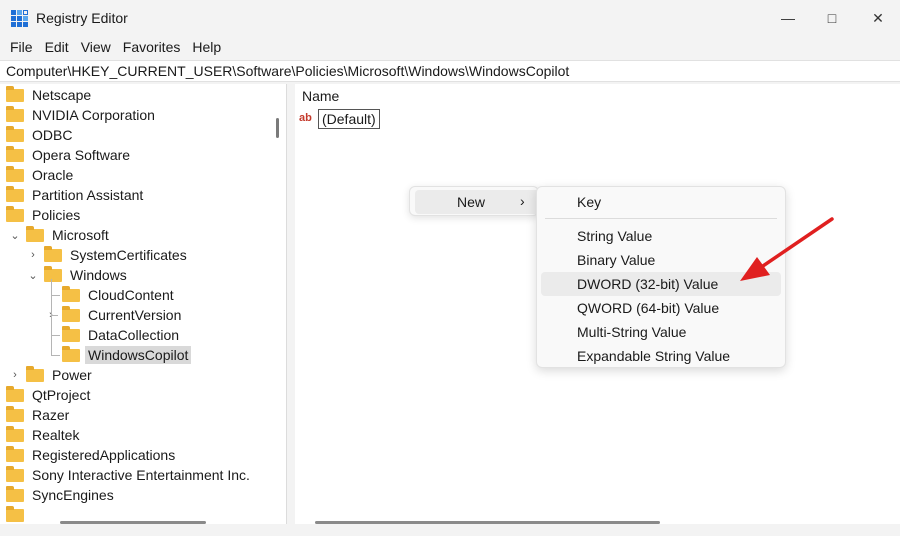 This screenshot has height=536, width=900. What do you see at coordinates (654, 356) in the screenshot?
I see `submenu-item-label: Expandable String Value` at bounding box center [654, 356].